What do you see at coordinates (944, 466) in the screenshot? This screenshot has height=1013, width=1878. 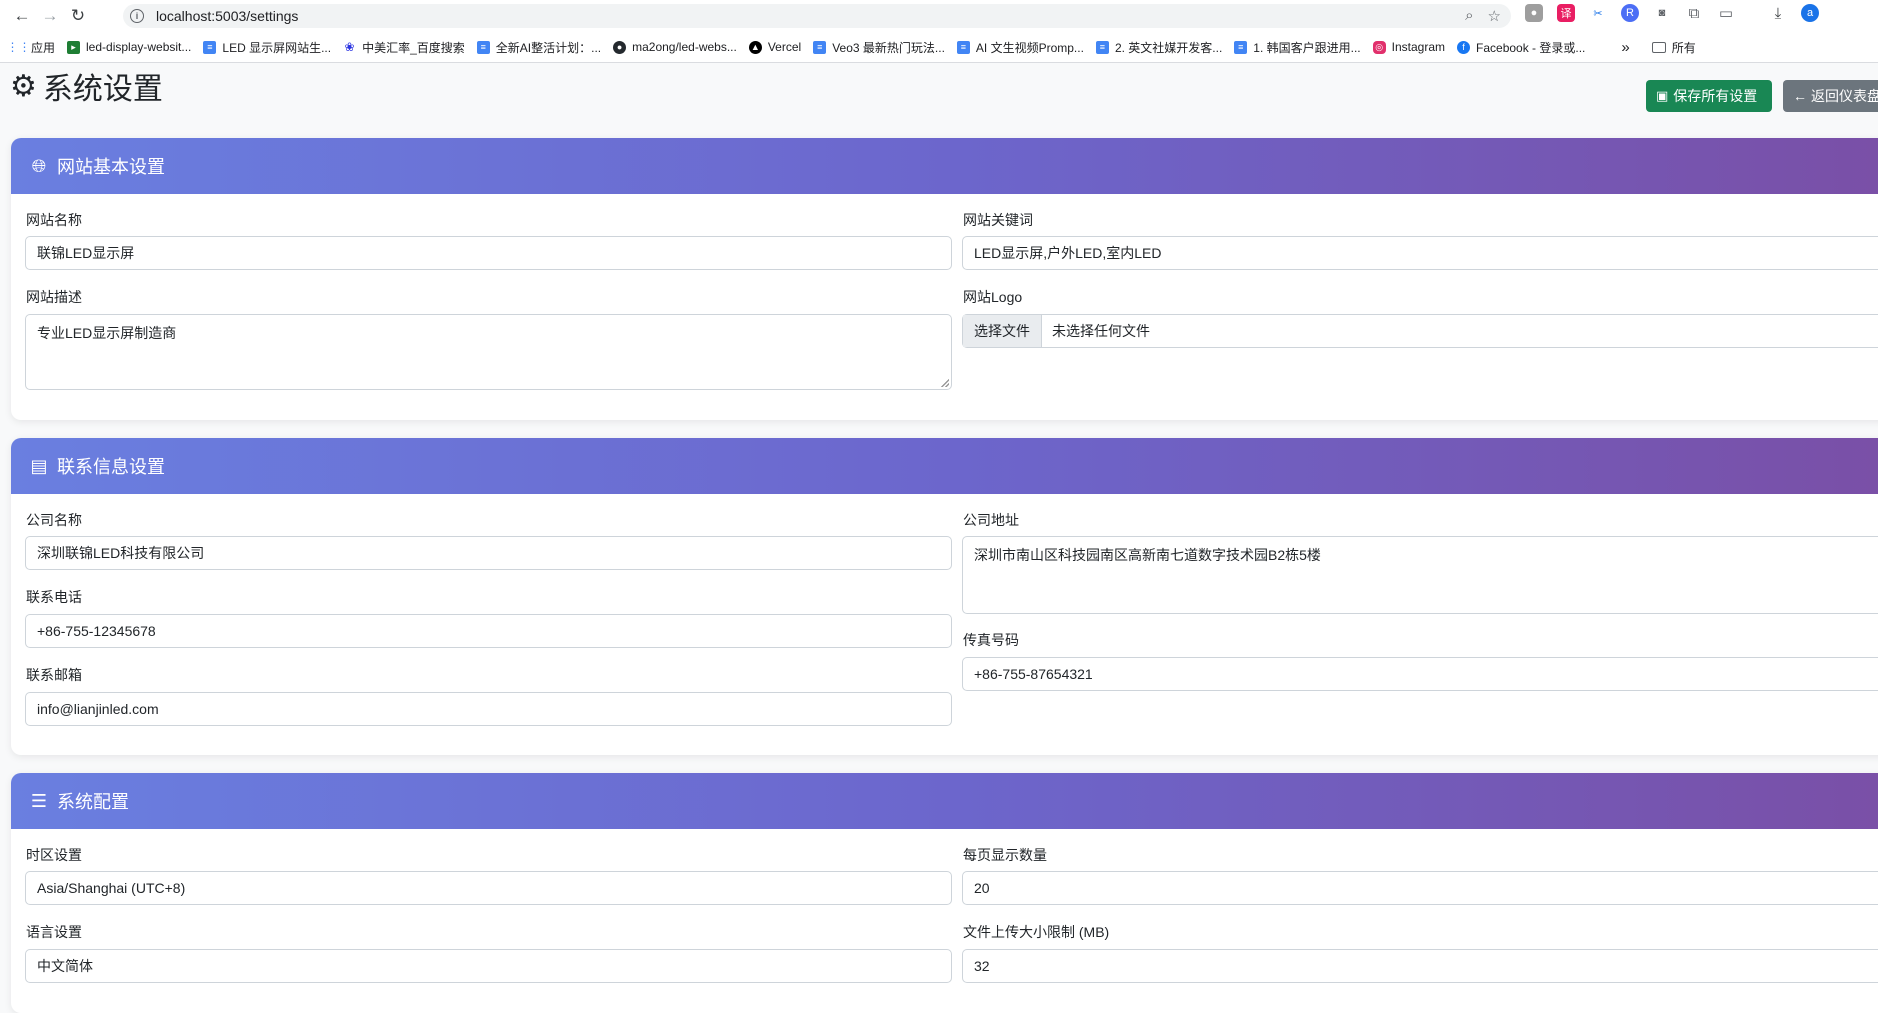 I see `card-header: ▤ 联系信息设置` at bounding box center [944, 466].